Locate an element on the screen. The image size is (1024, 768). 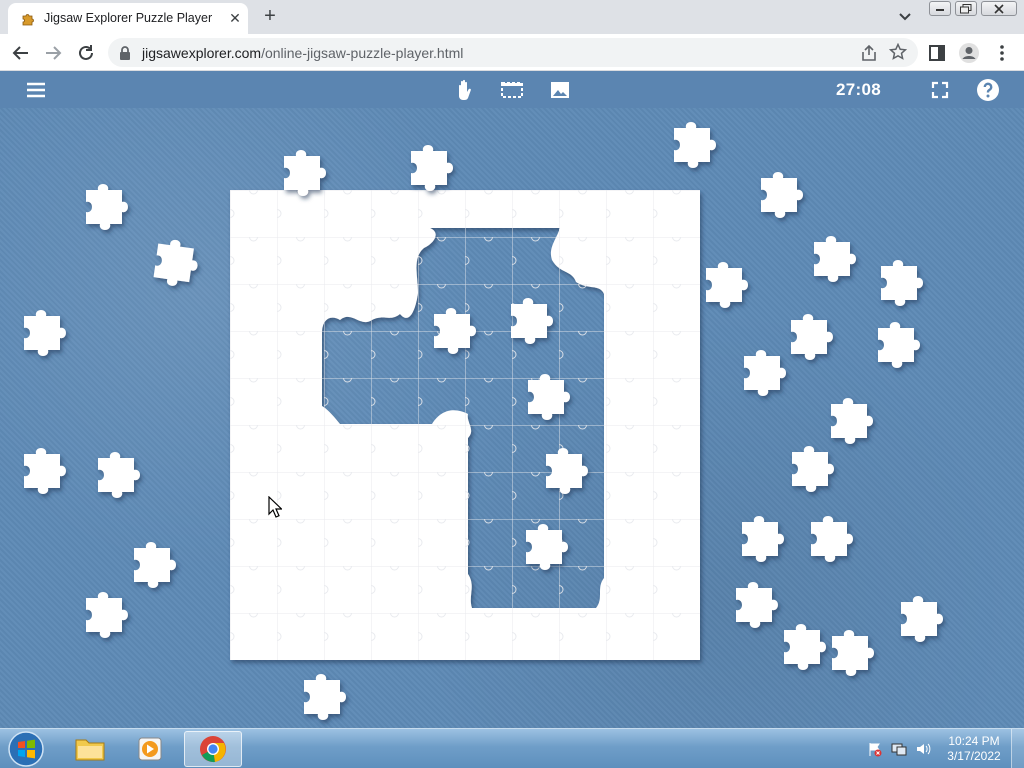
taskbar-media-player is located at coordinates (150, 749).